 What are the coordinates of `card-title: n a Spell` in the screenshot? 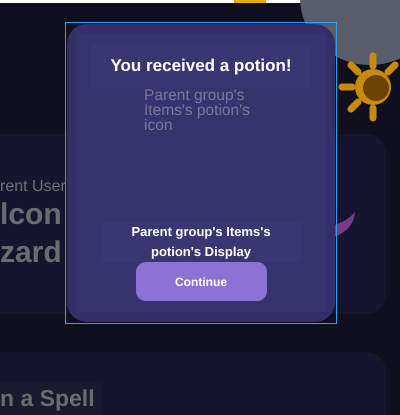 It's located at (51, 399).